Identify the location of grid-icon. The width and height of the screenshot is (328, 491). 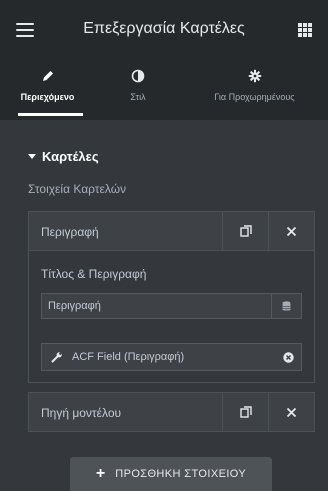
(305, 30).